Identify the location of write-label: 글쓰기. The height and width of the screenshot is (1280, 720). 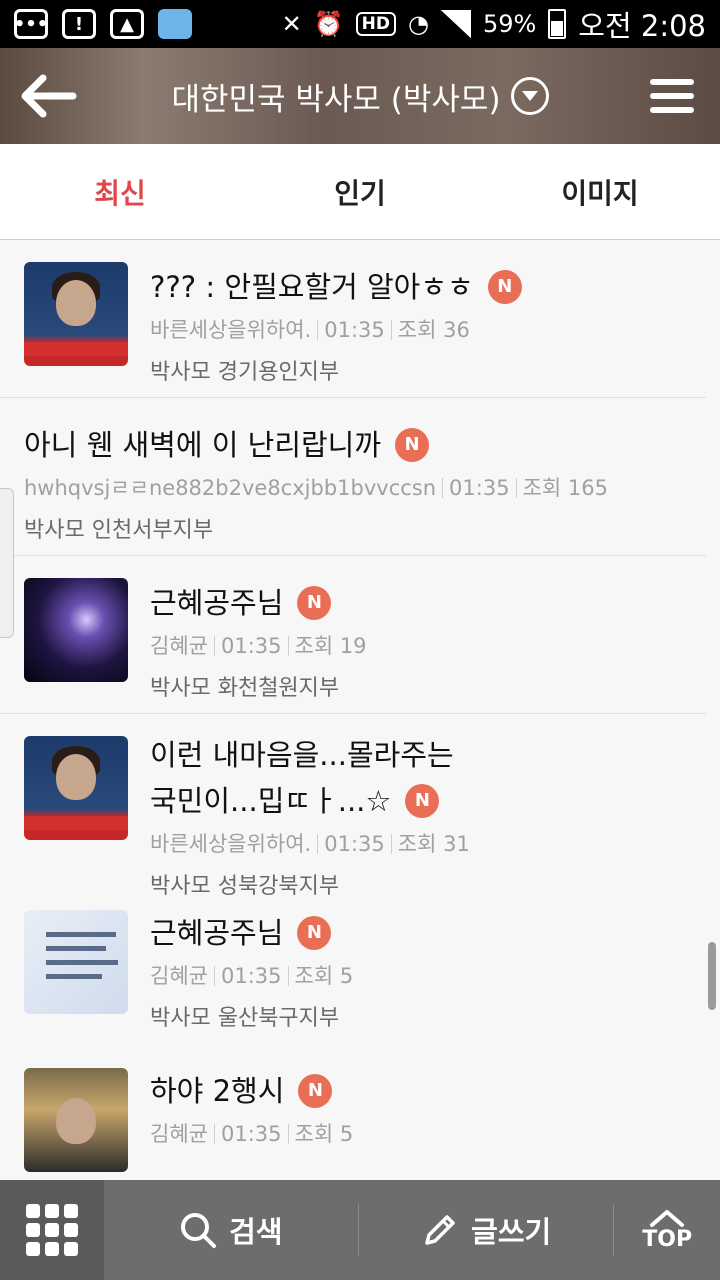
(511, 1232).